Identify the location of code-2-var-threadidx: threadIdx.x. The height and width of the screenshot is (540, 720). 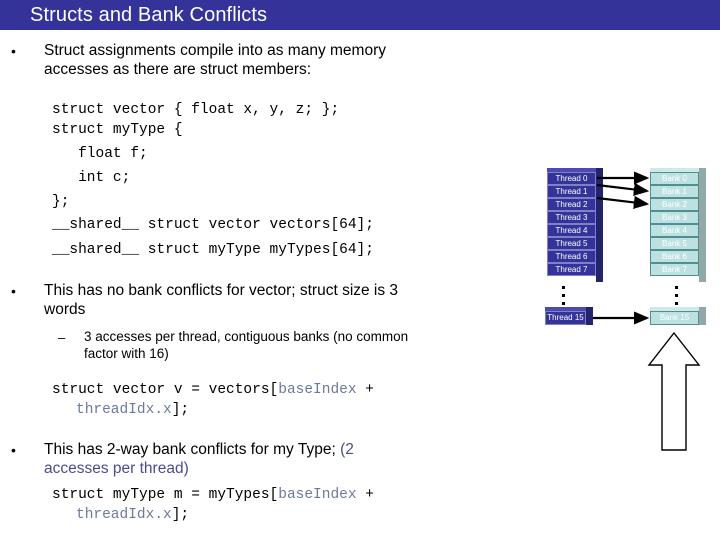
(124, 410).